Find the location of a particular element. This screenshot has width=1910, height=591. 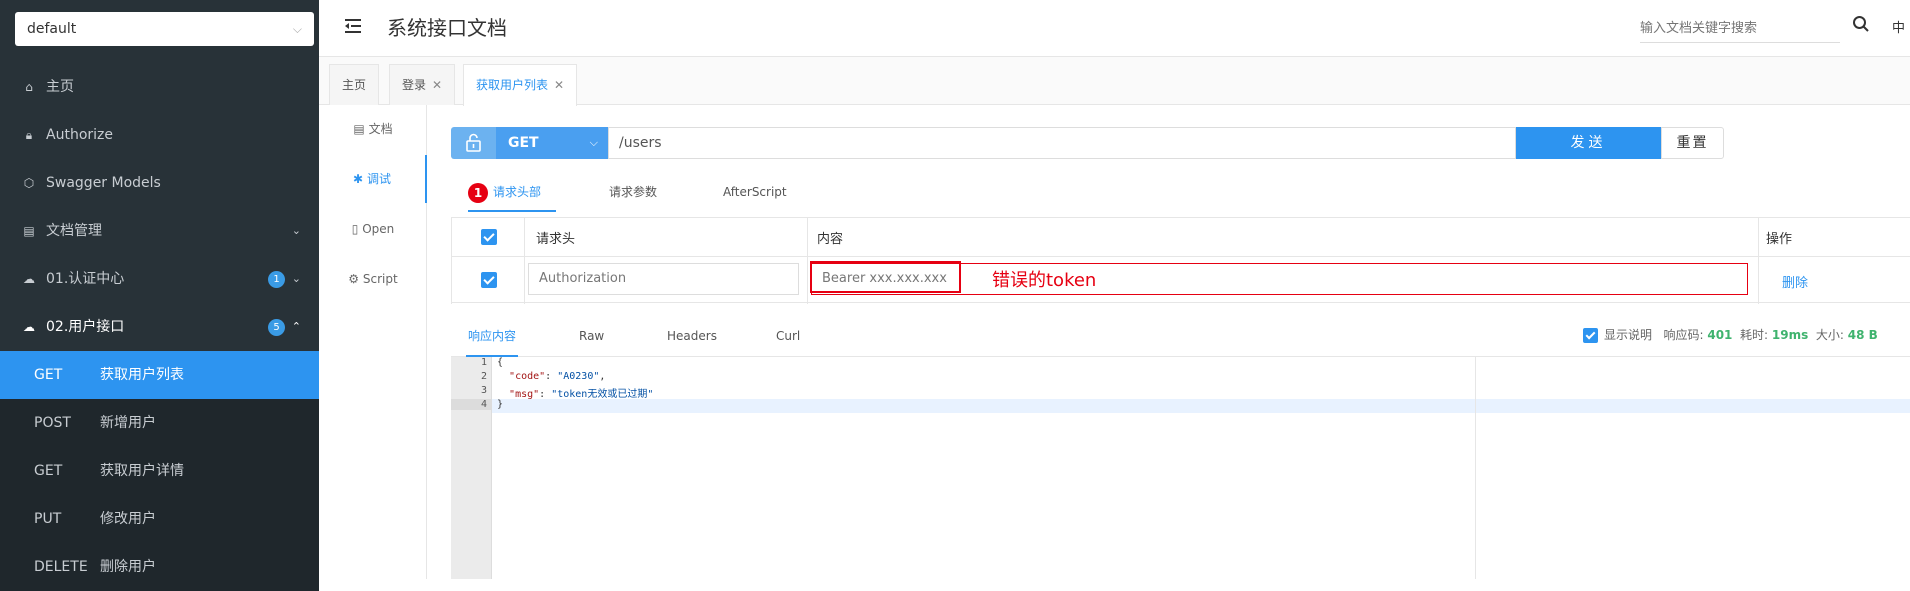

column-header-name: 请求头 is located at coordinates (556, 239).